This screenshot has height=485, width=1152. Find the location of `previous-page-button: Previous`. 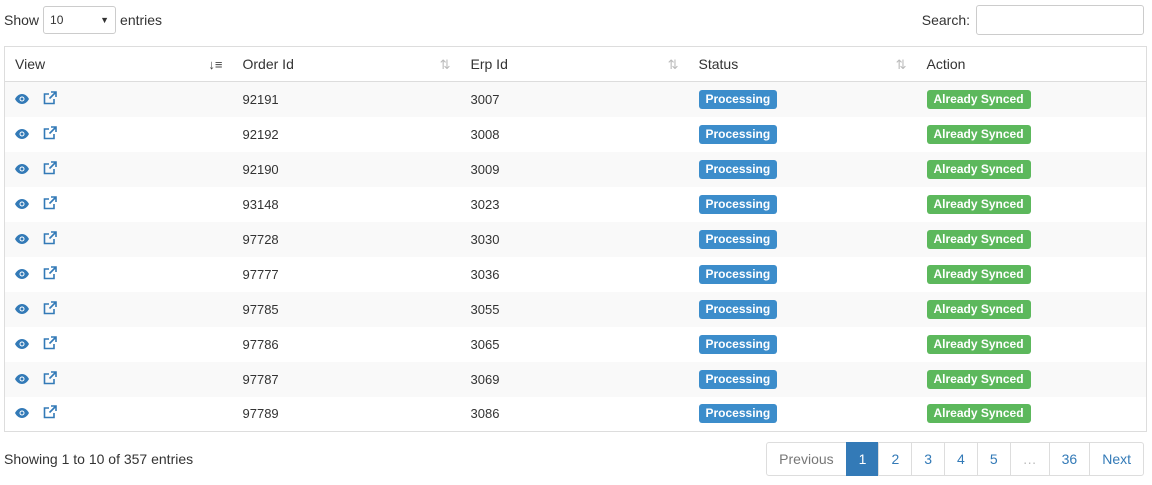

previous-page-button: Previous is located at coordinates (806, 459).